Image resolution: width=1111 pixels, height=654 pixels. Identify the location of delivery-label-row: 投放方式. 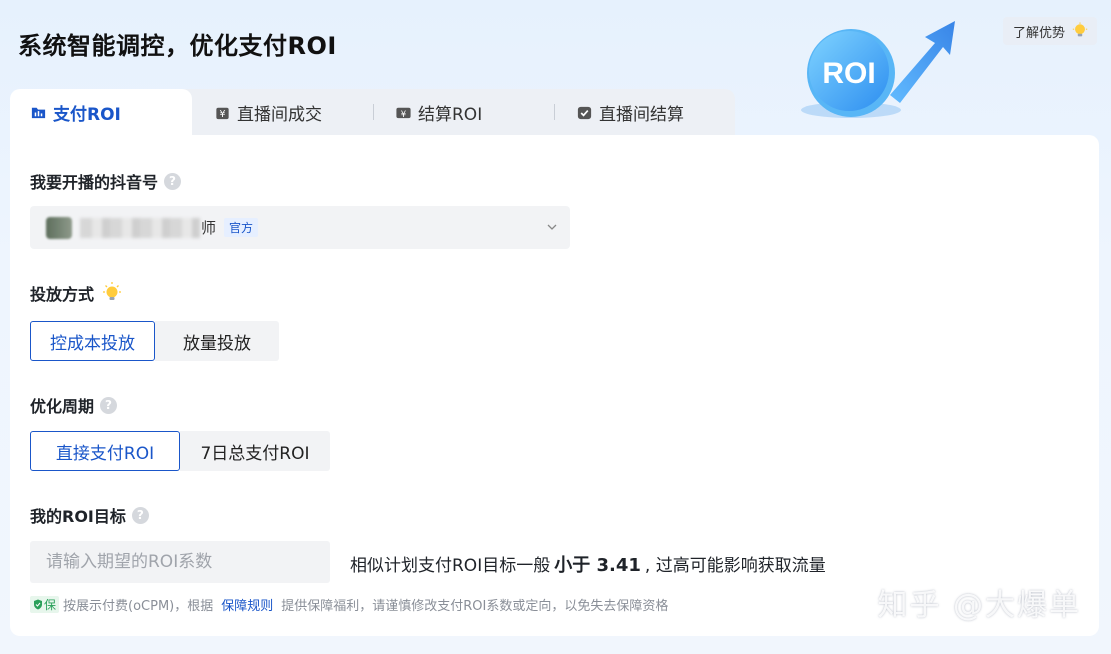
(77, 293).